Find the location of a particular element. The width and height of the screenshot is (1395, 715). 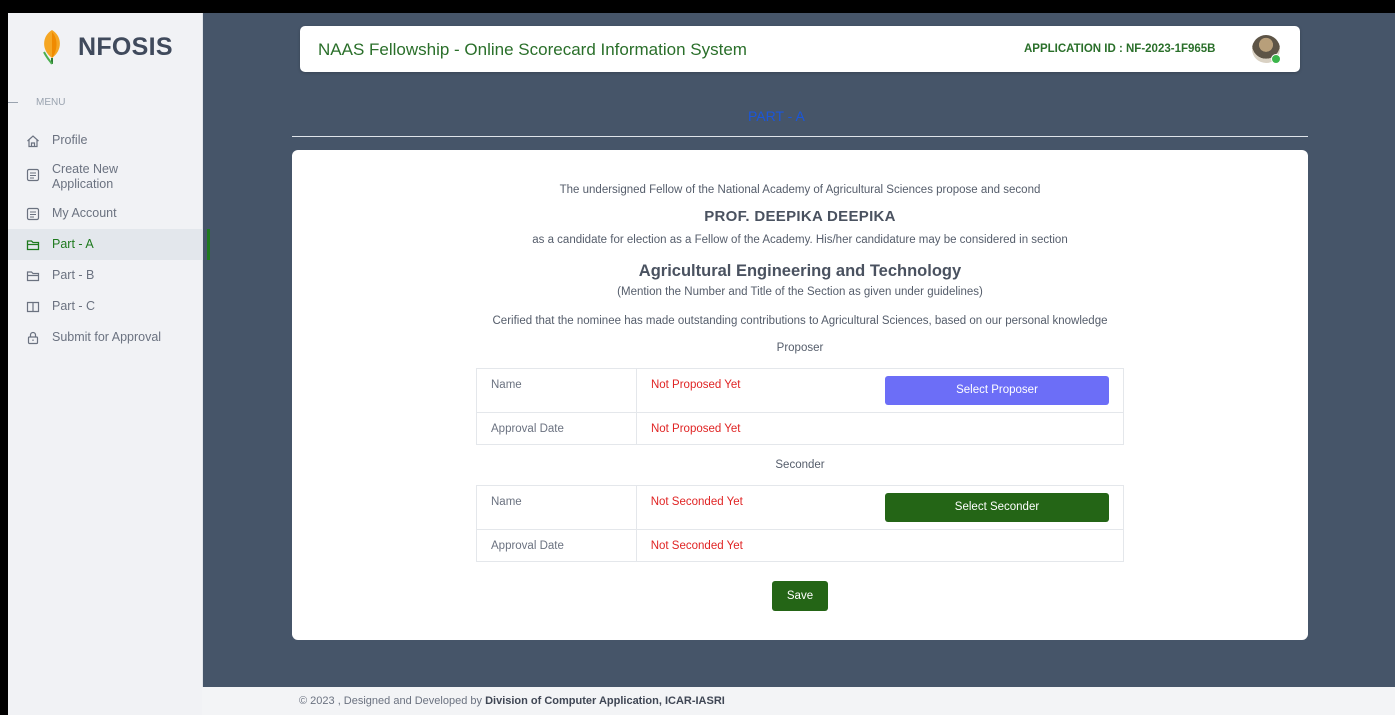

seconder-button-cell: Select Seconder is located at coordinates (976, 507).